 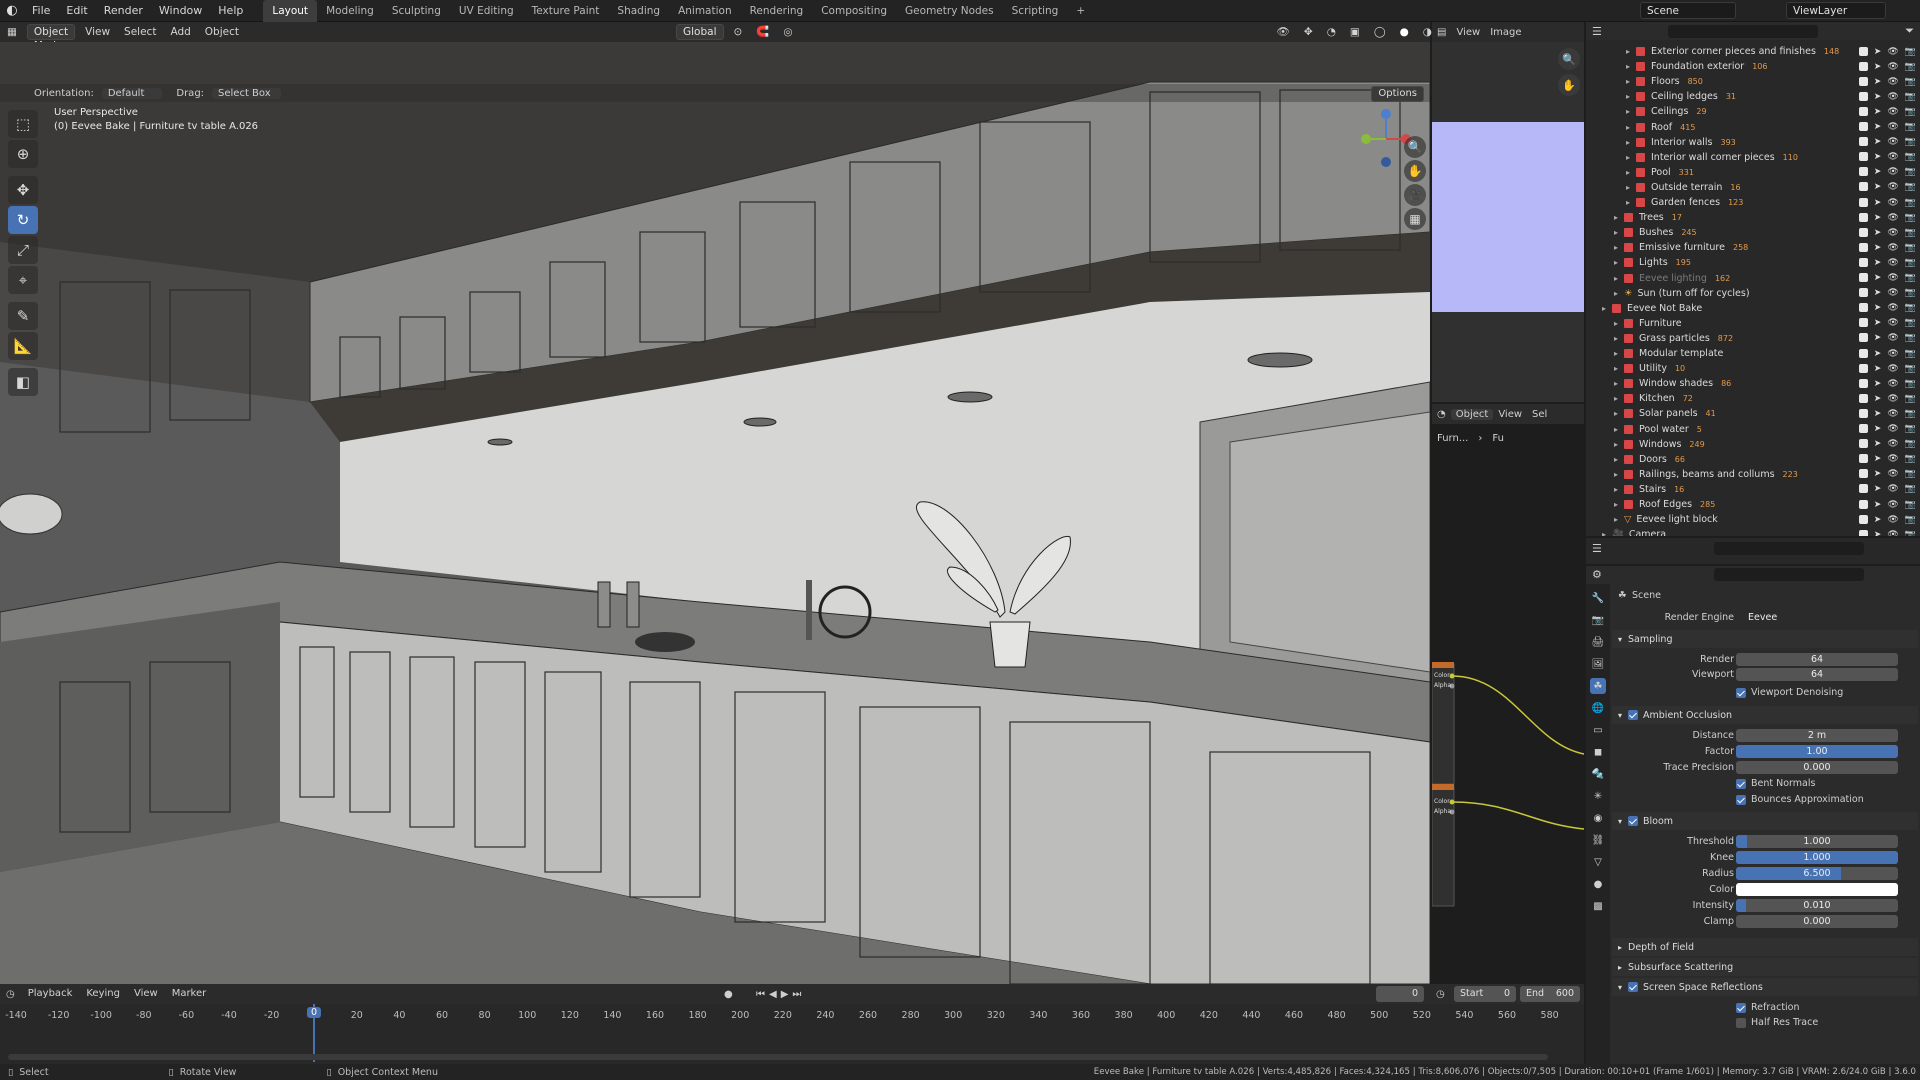 What do you see at coordinates (1741, 1007) in the screenshot?
I see `refraction-checkbox` at bounding box center [1741, 1007].